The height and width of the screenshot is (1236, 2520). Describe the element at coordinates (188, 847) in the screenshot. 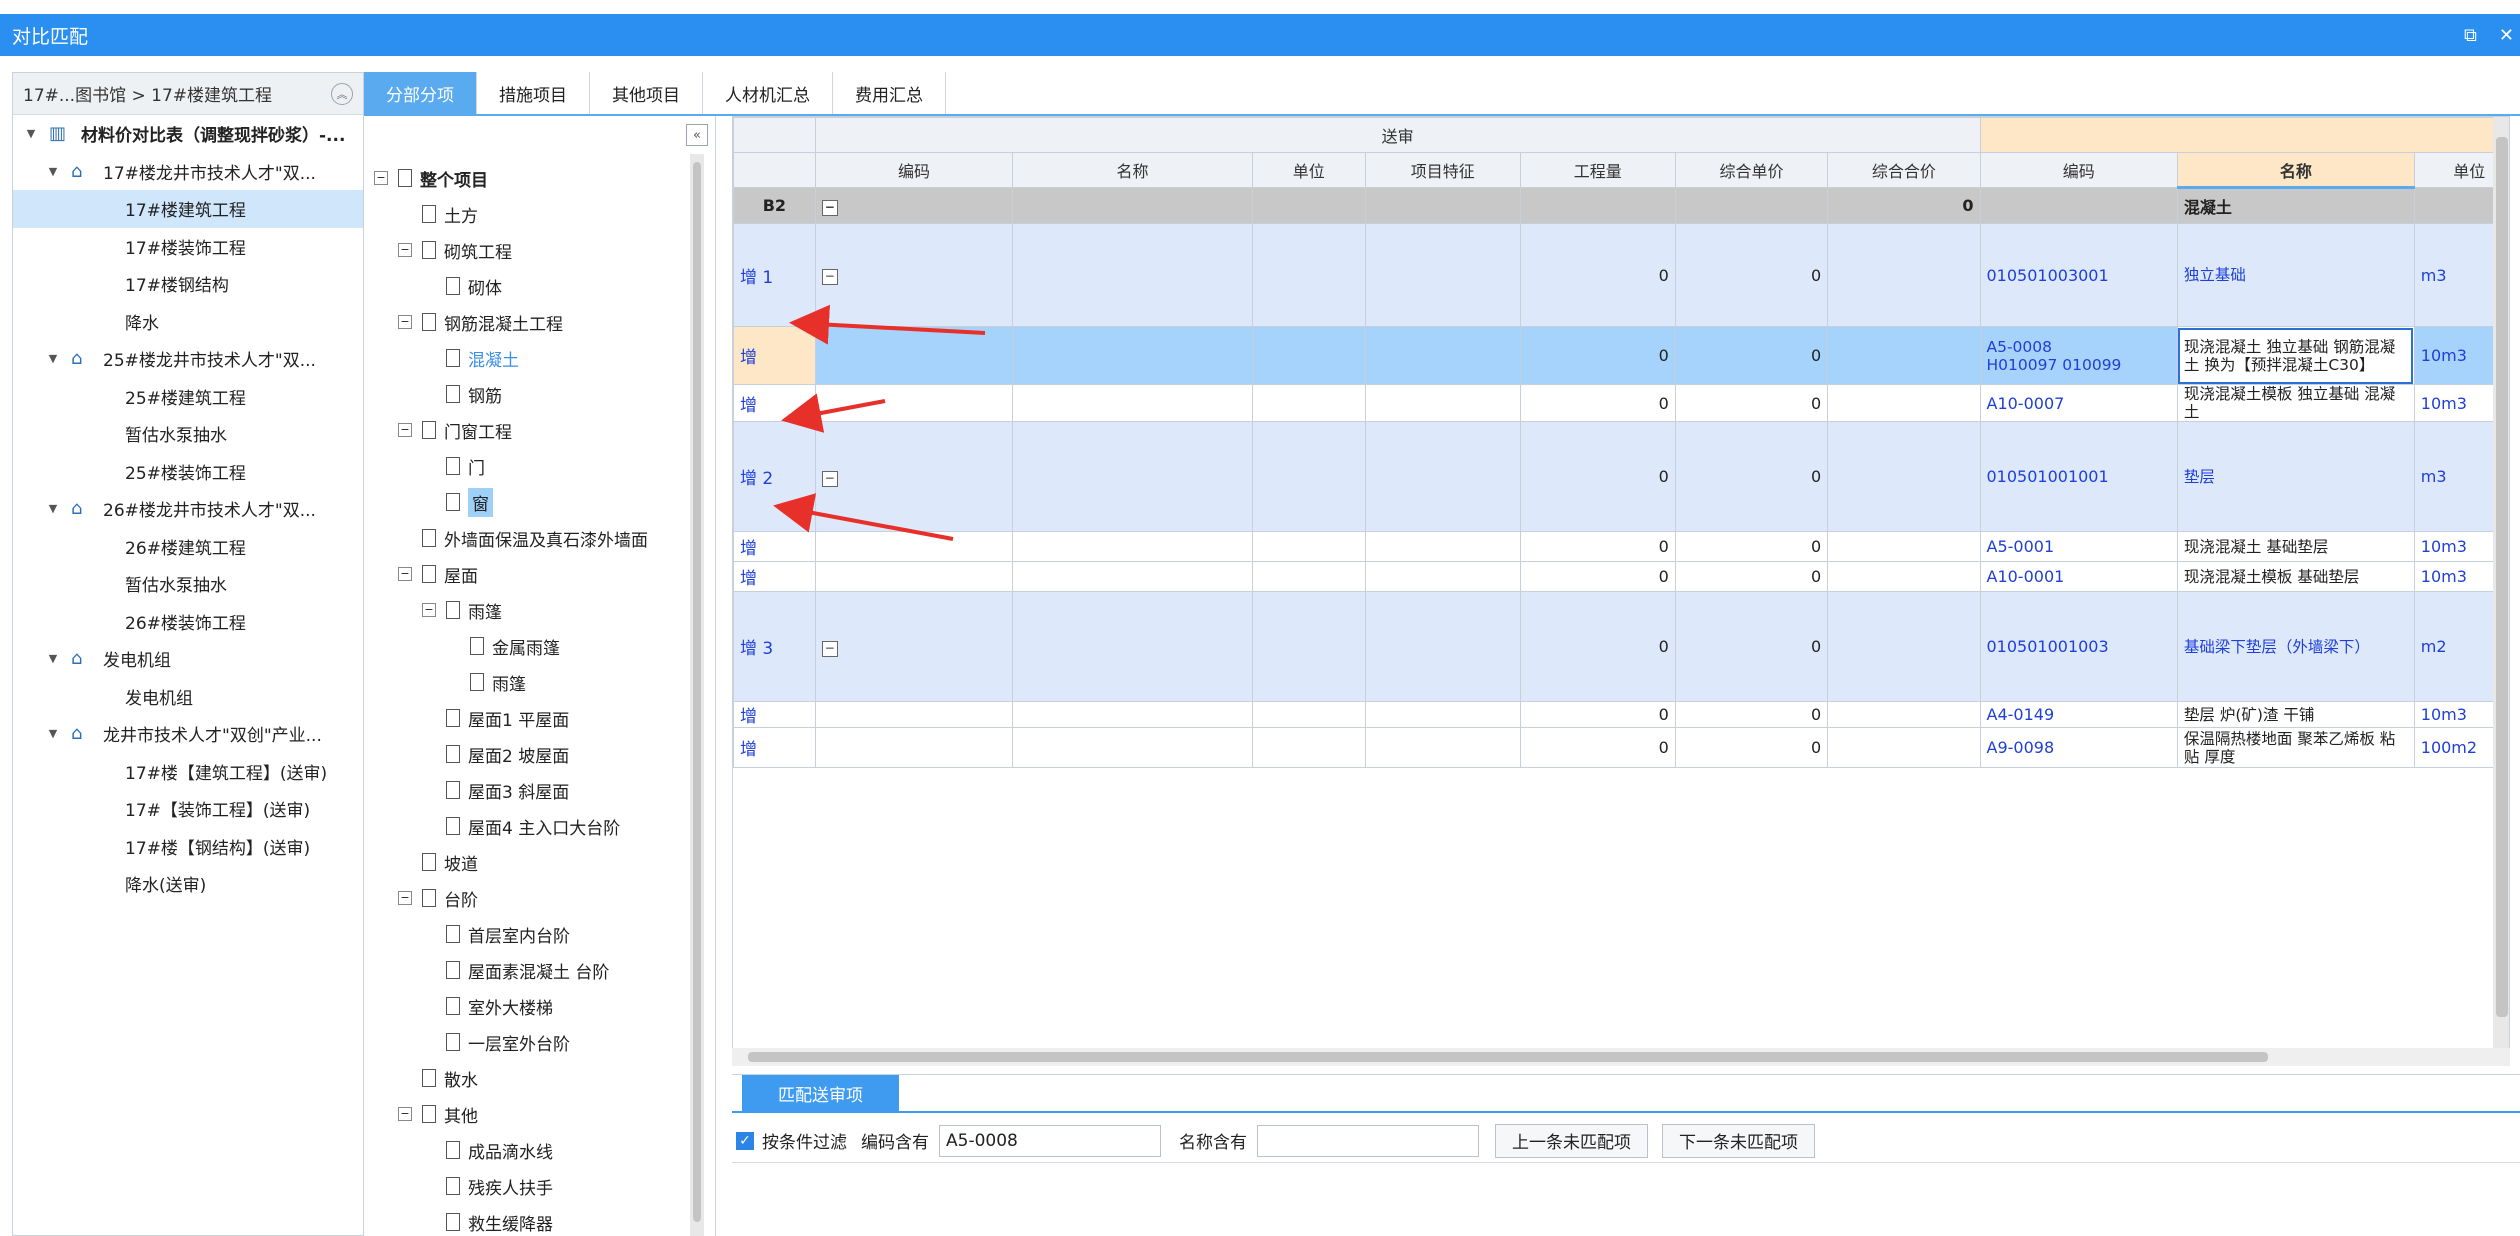

I see `project-tree-item: 17#楼【钢结构】(送审)` at that location.